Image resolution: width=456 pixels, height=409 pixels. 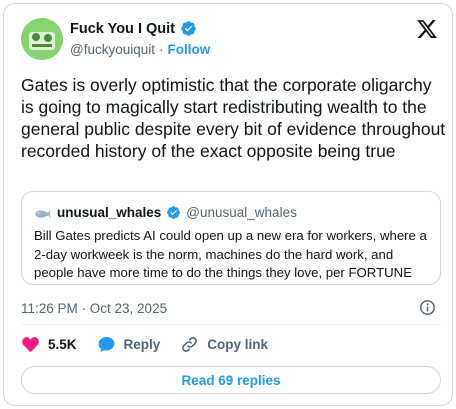 I want to click on verified-badge-icon, so click(x=188, y=28).